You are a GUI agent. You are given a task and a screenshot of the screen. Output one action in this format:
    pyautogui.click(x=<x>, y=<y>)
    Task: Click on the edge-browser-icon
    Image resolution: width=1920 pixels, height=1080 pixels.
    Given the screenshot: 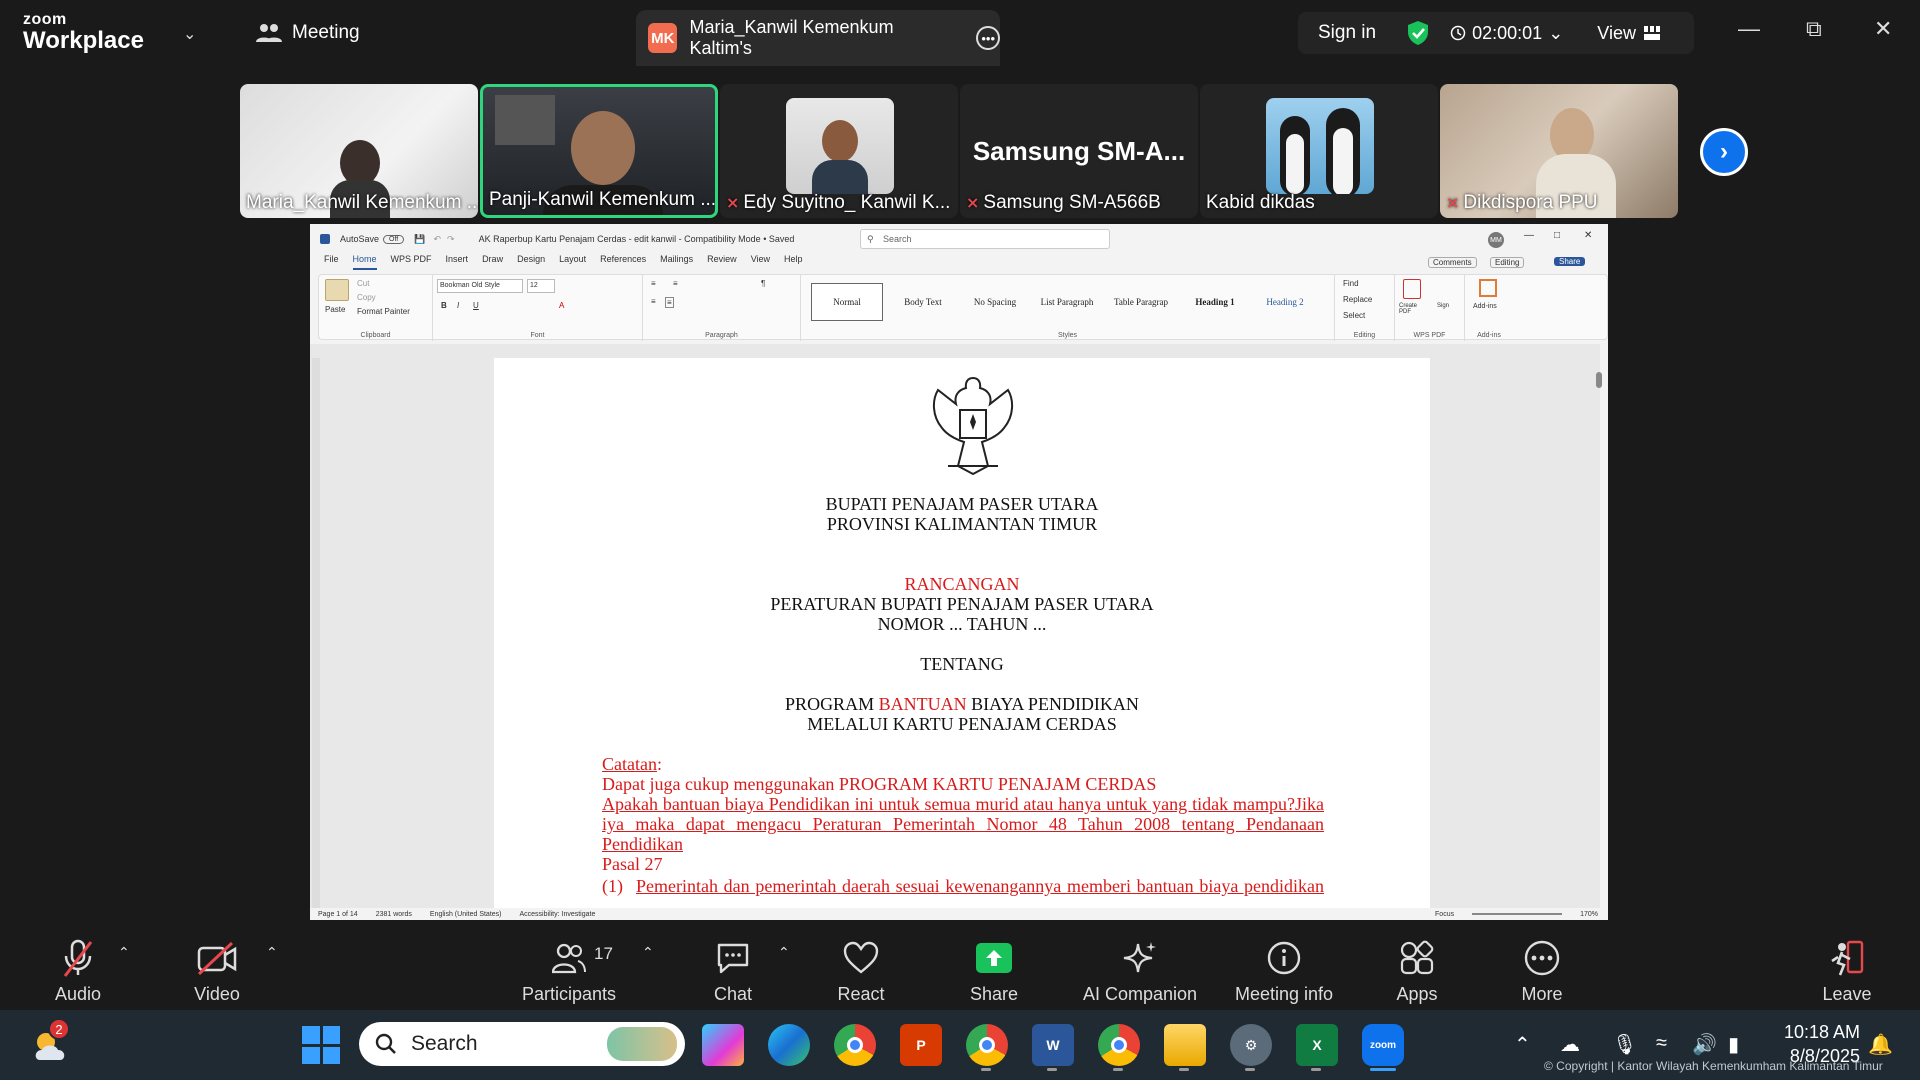 What is the action you would take?
    pyautogui.click(x=789, y=1045)
    